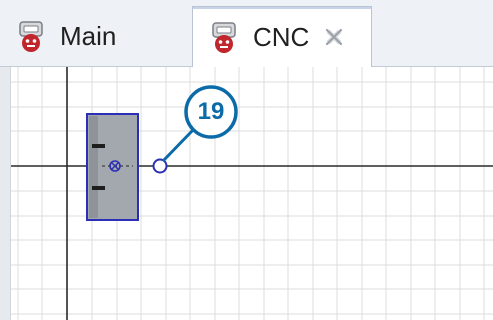 The height and width of the screenshot is (320, 493). I want to click on callout-label: 19, so click(211, 111).